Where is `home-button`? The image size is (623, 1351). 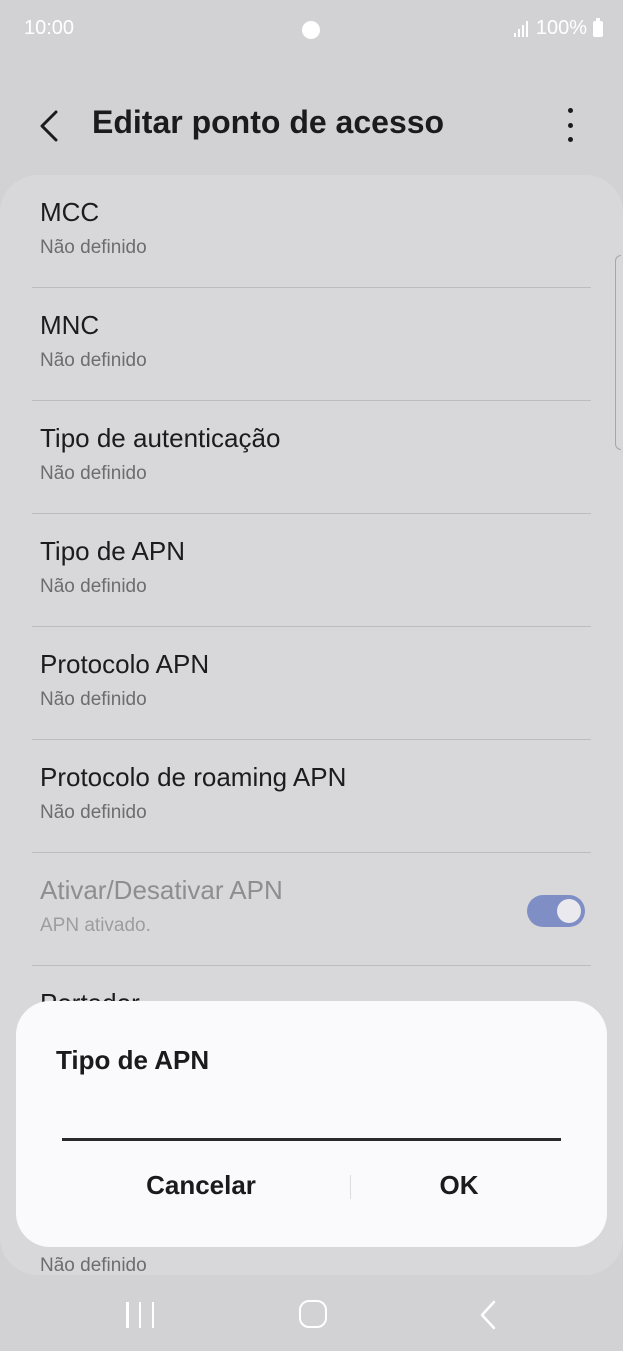
home-button is located at coordinates (313, 1314).